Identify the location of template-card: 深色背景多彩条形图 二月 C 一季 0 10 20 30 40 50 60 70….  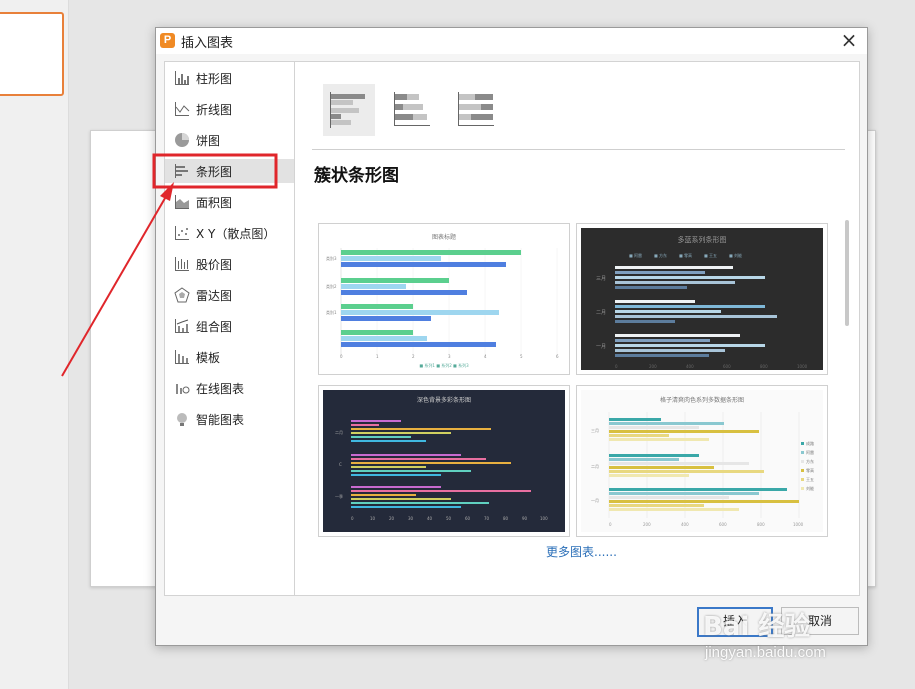
(444, 461).